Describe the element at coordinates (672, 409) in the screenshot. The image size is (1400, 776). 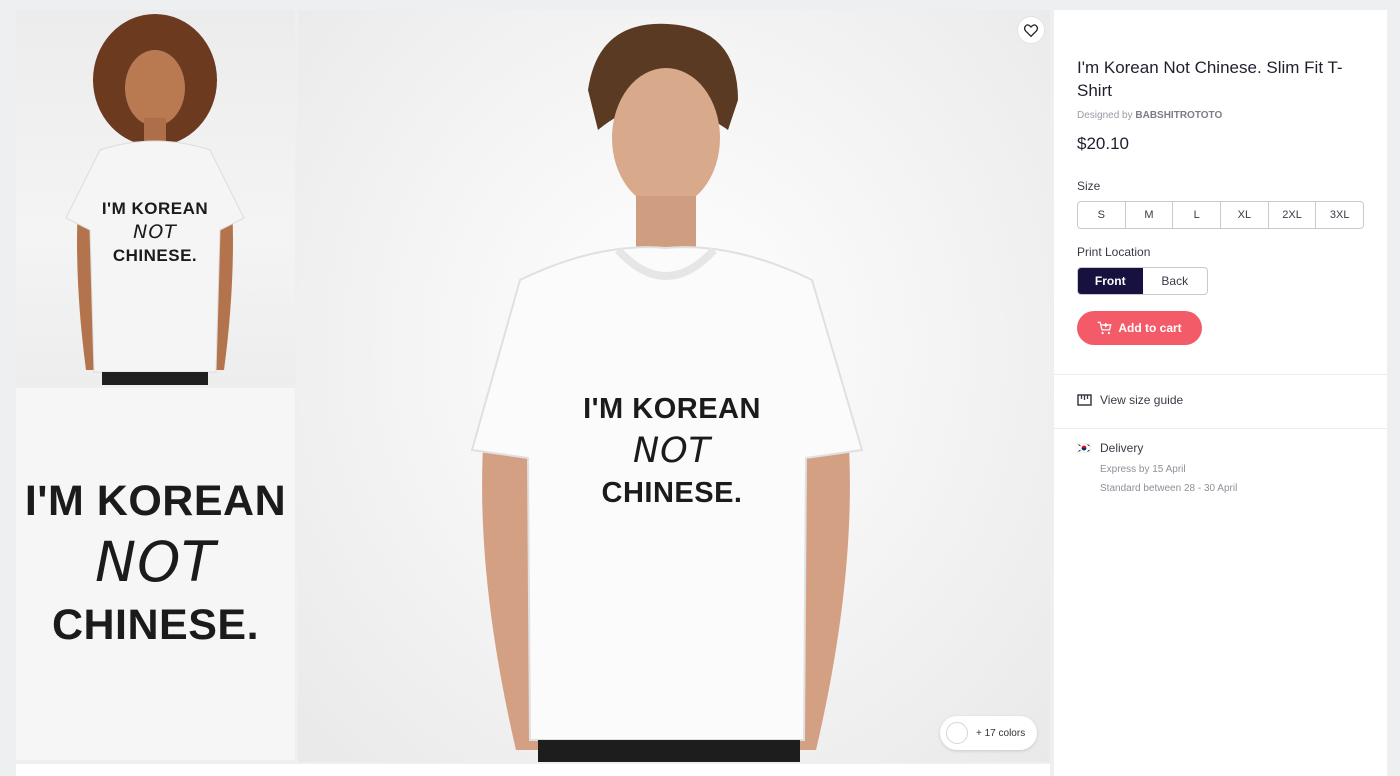
I see `main-print-line-1: I'M KOREAN` at that location.